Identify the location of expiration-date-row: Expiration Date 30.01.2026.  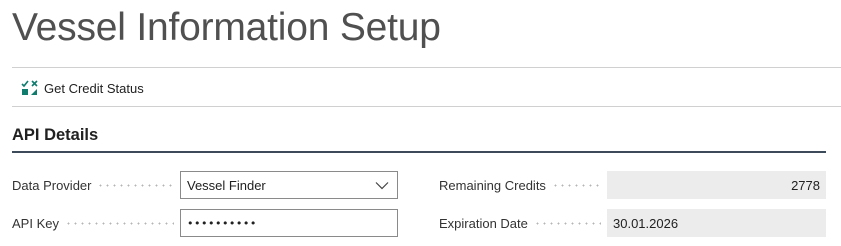
(632, 223).